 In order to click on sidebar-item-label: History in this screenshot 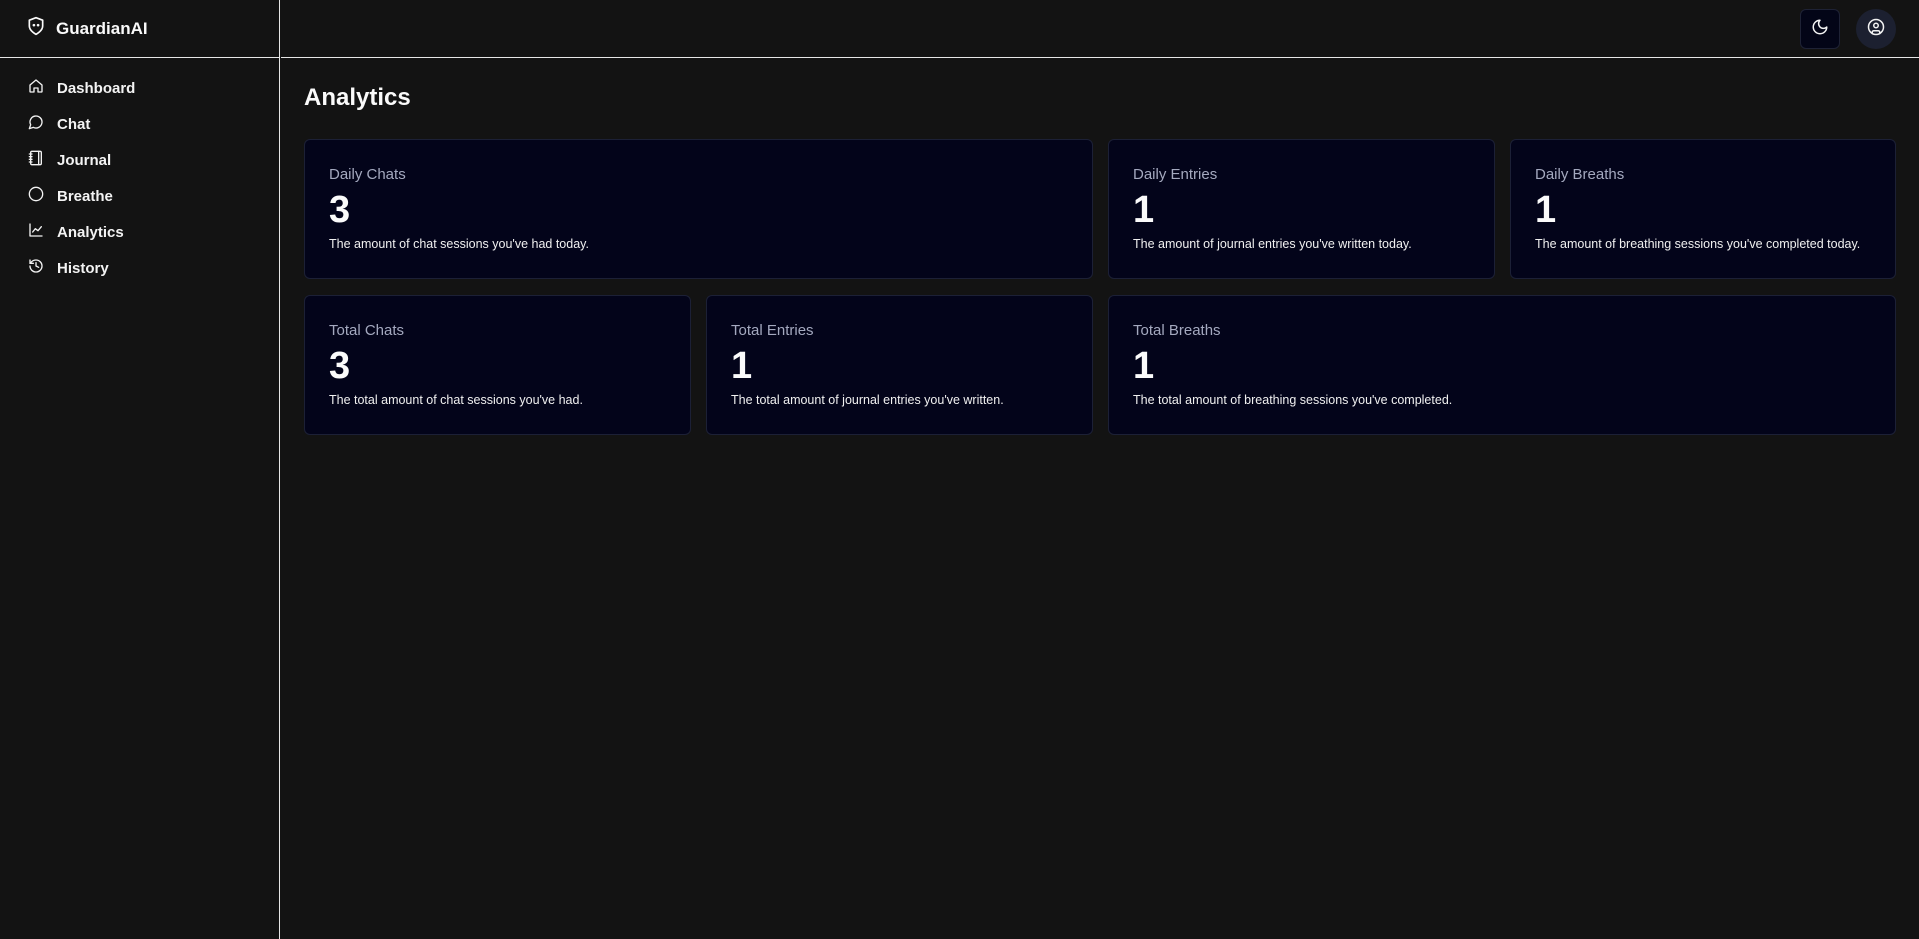, I will do `click(83, 268)`.